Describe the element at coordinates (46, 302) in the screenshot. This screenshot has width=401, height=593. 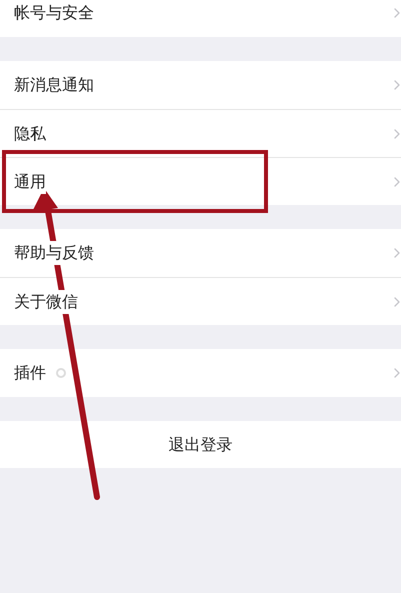
I see `row-label: 关于微信` at that location.